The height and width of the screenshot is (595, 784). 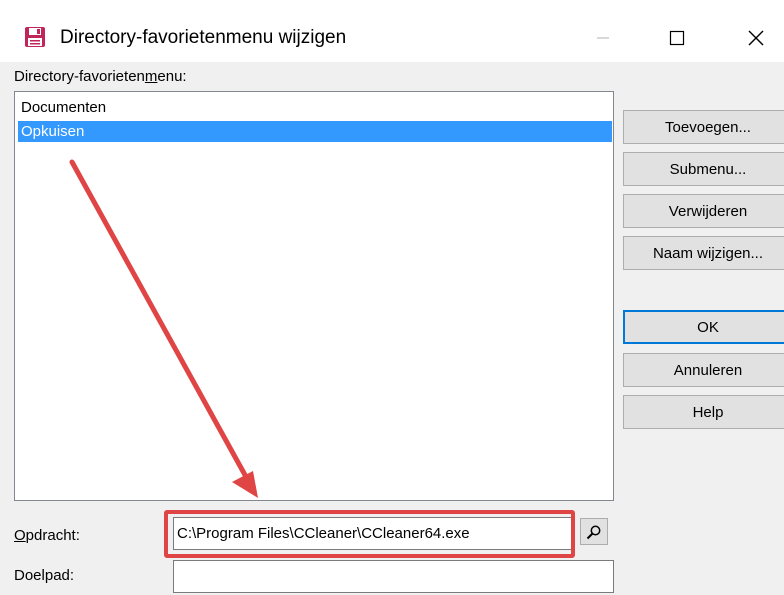 What do you see at coordinates (392, 31) in the screenshot?
I see `title-bar: Directory-favorietenmenu wijzigen` at bounding box center [392, 31].